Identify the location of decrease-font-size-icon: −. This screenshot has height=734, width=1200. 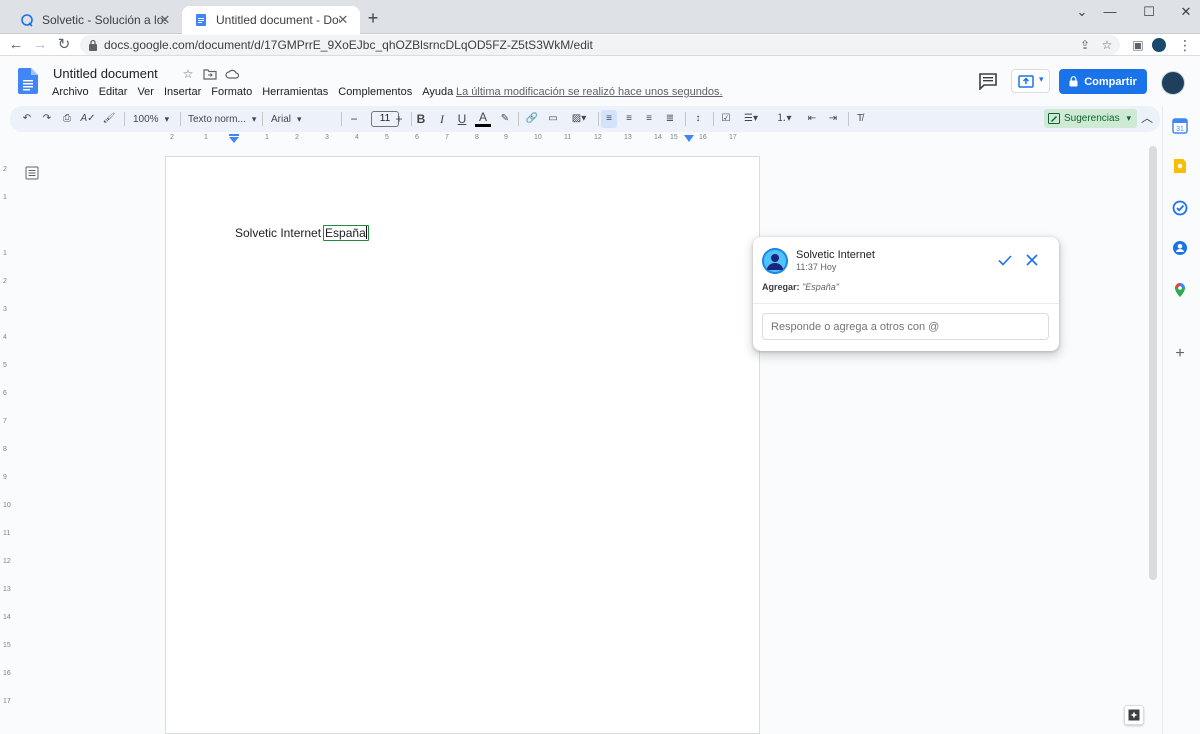
(354, 119).